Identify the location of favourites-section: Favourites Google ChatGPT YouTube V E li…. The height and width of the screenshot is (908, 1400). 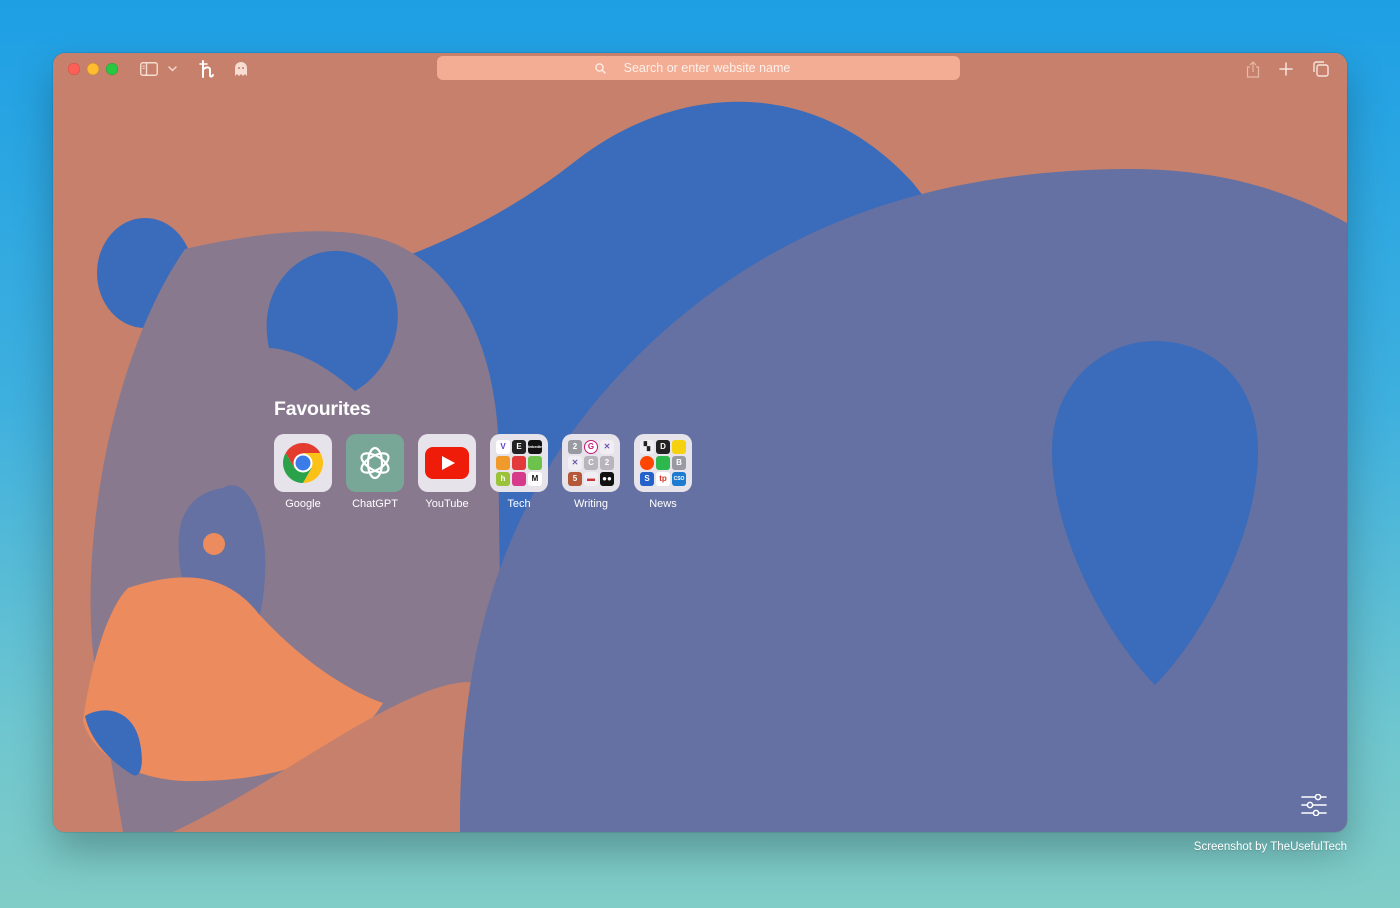
(483, 454).